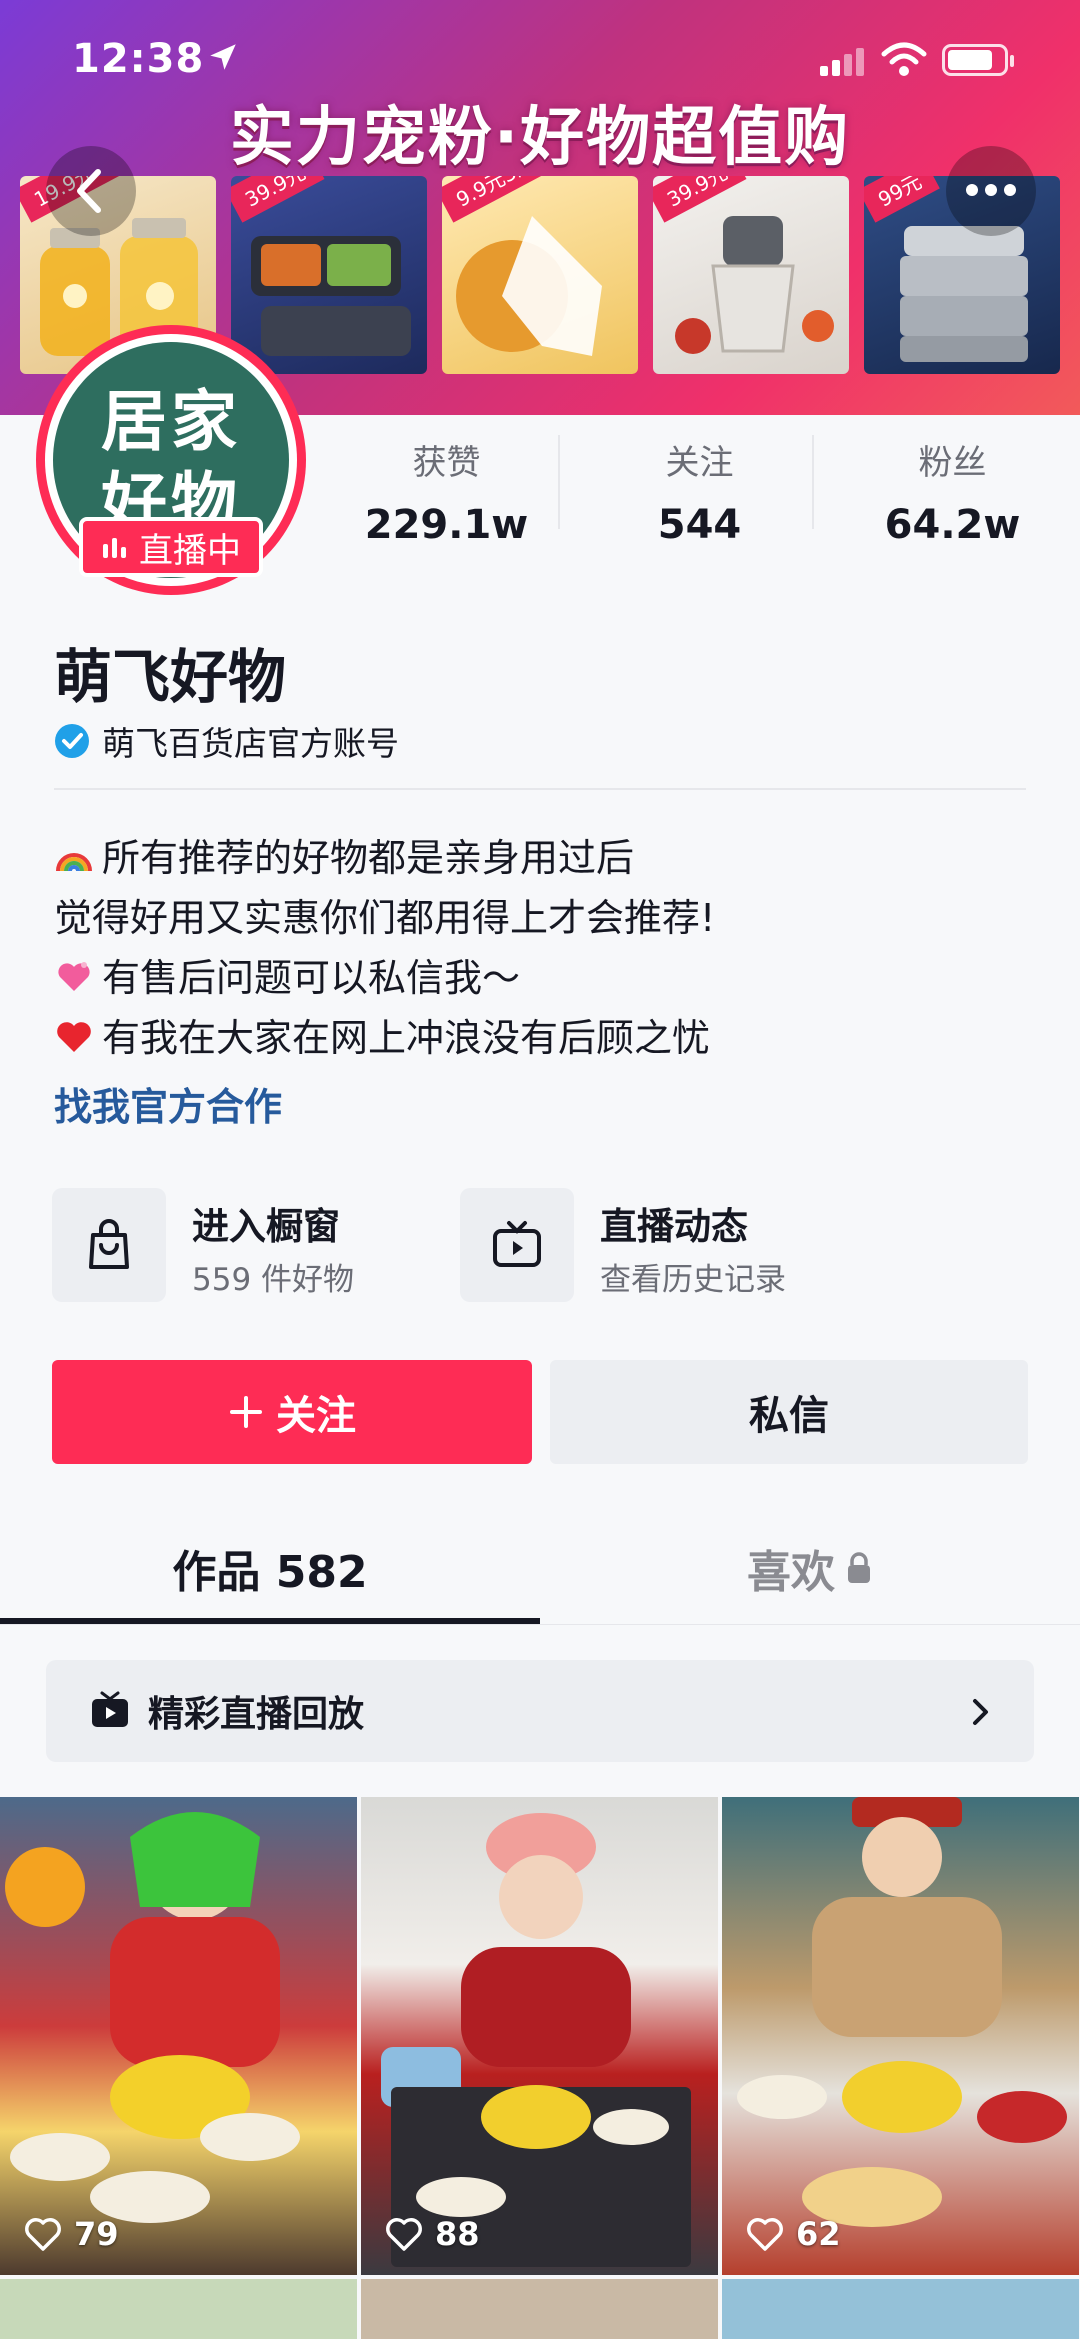 This screenshot has height=2339, width=1080. I want to click on tab-likes: 喜欢, so click(810, 1568).